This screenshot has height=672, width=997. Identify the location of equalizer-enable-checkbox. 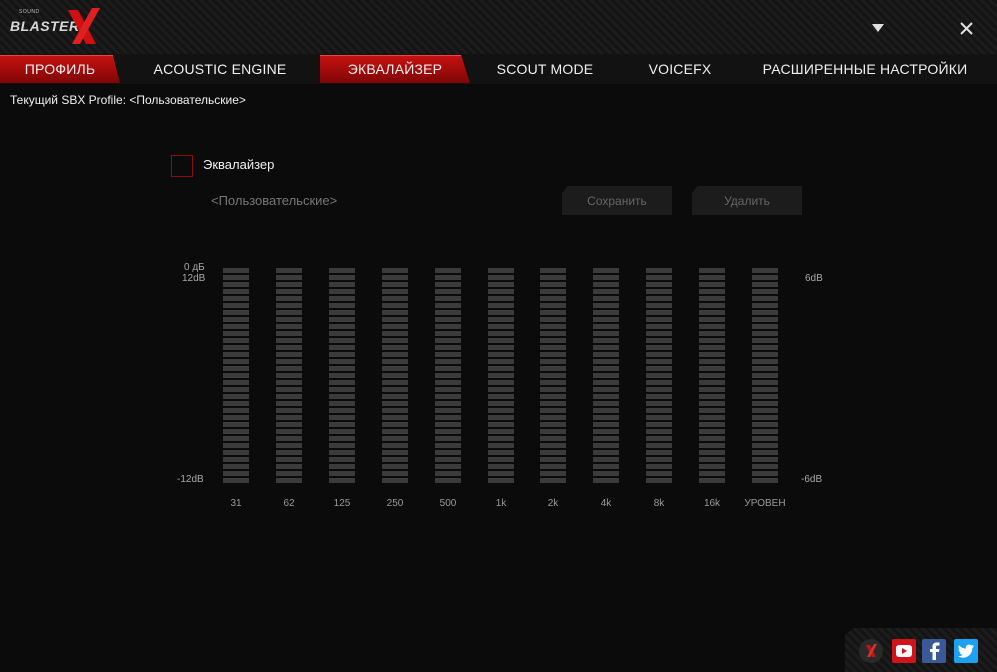
(182, 166).